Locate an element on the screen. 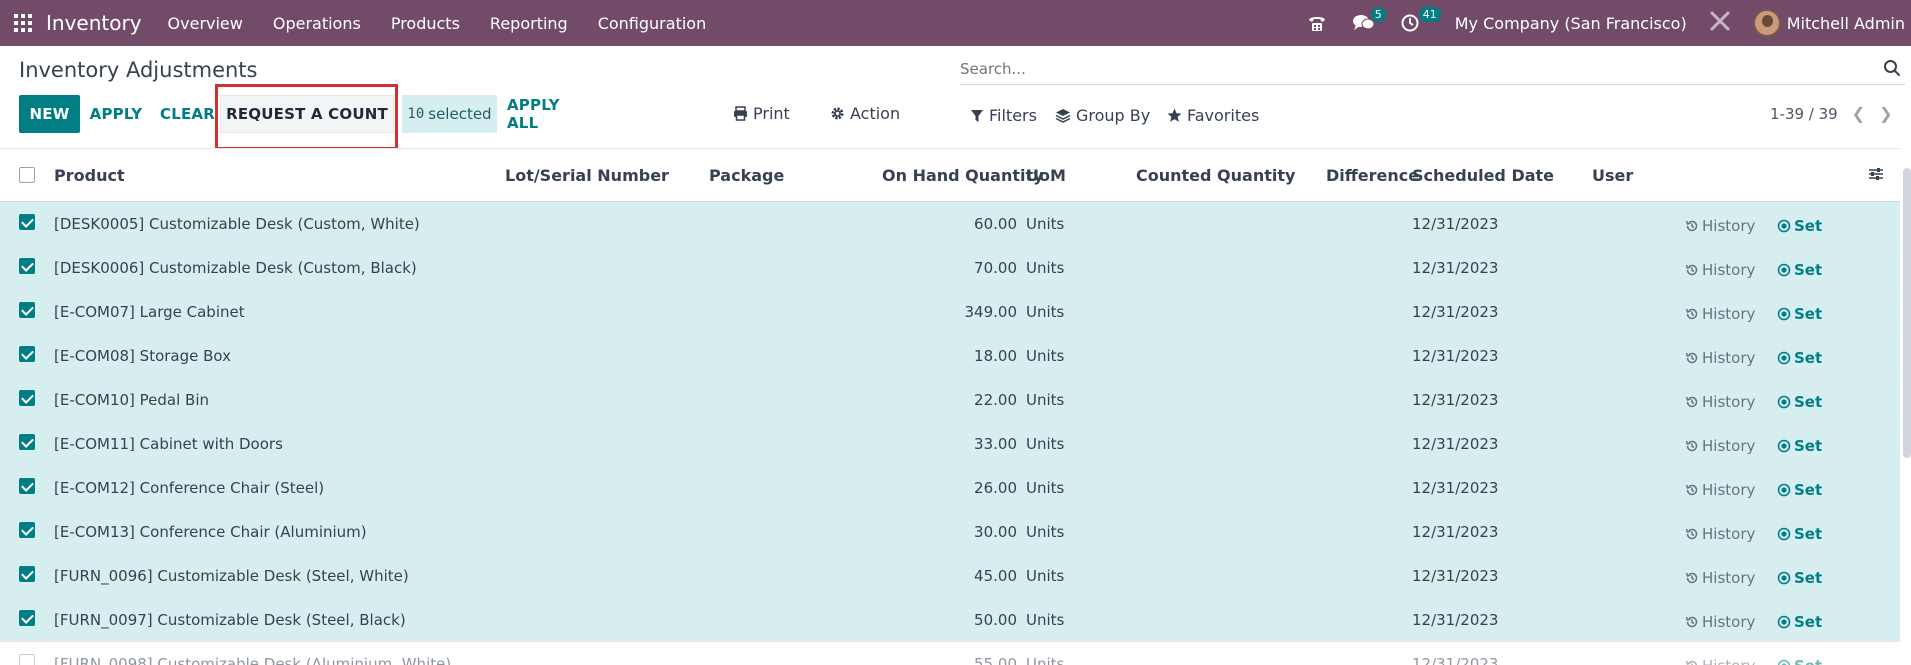 The image size is (1911, 665). chevron-left-icon: ❮ is located at coordinates (1858, 113).